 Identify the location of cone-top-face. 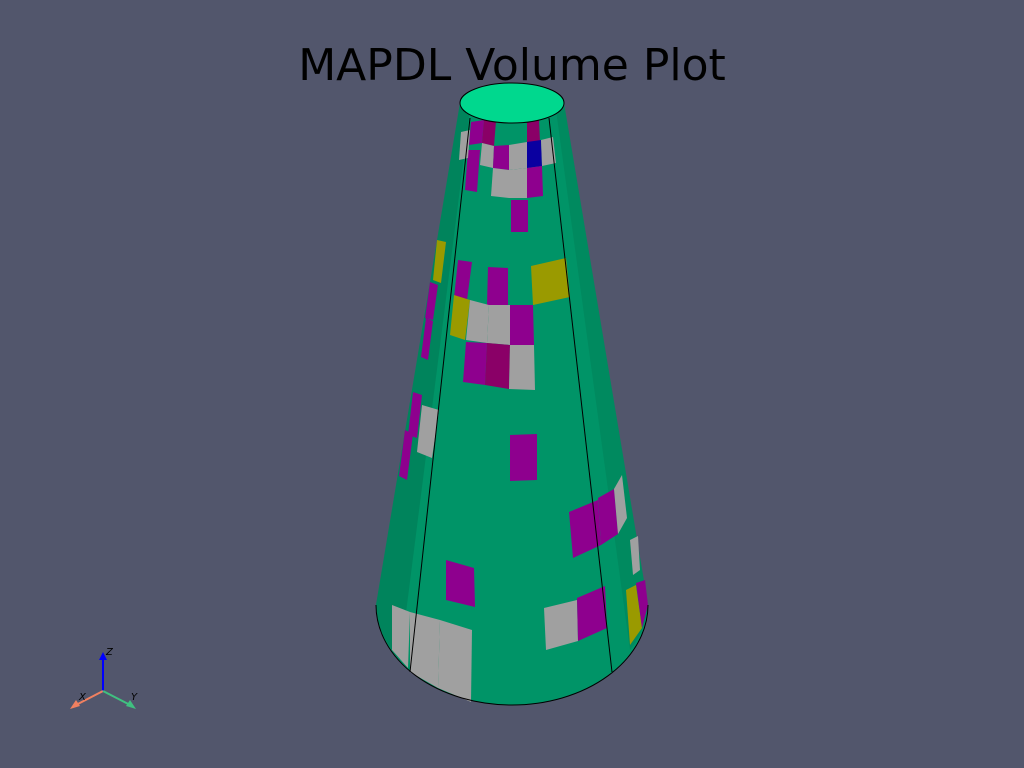
(512, 103).